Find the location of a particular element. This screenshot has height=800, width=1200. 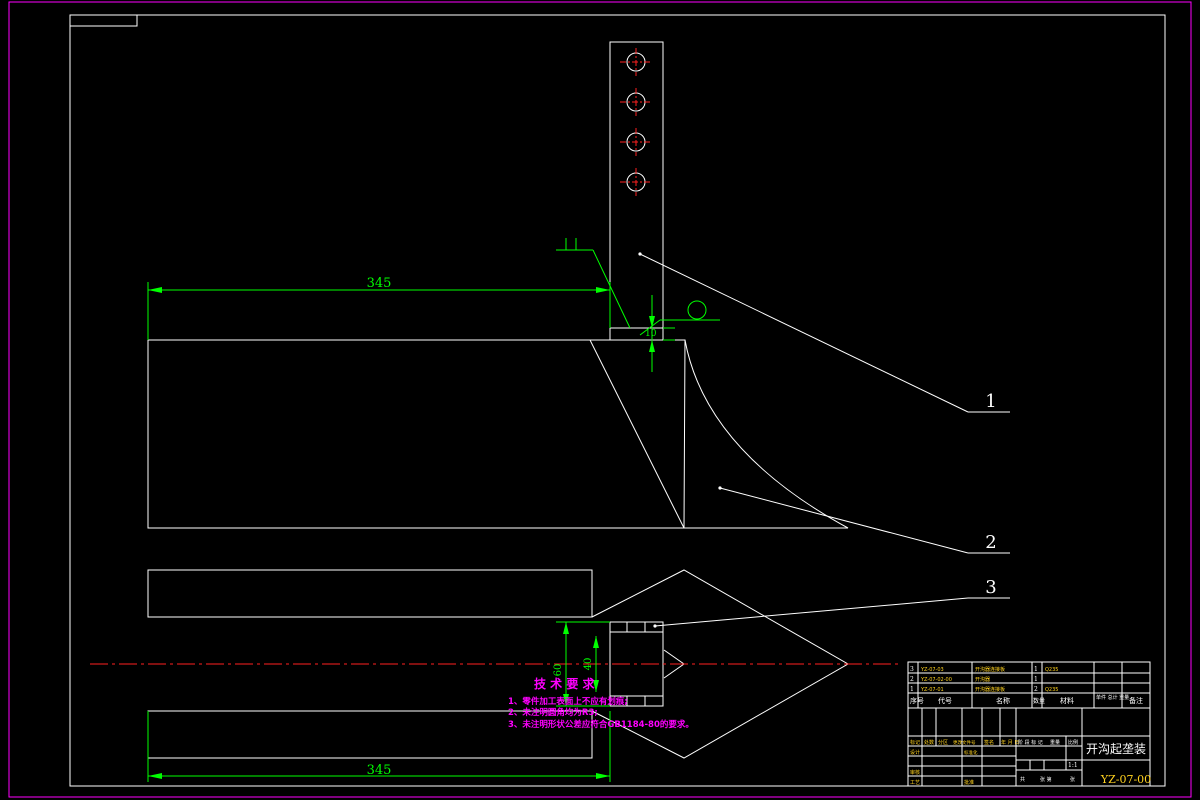

header-qty: 数量 is located at coordinates (1039, 701).